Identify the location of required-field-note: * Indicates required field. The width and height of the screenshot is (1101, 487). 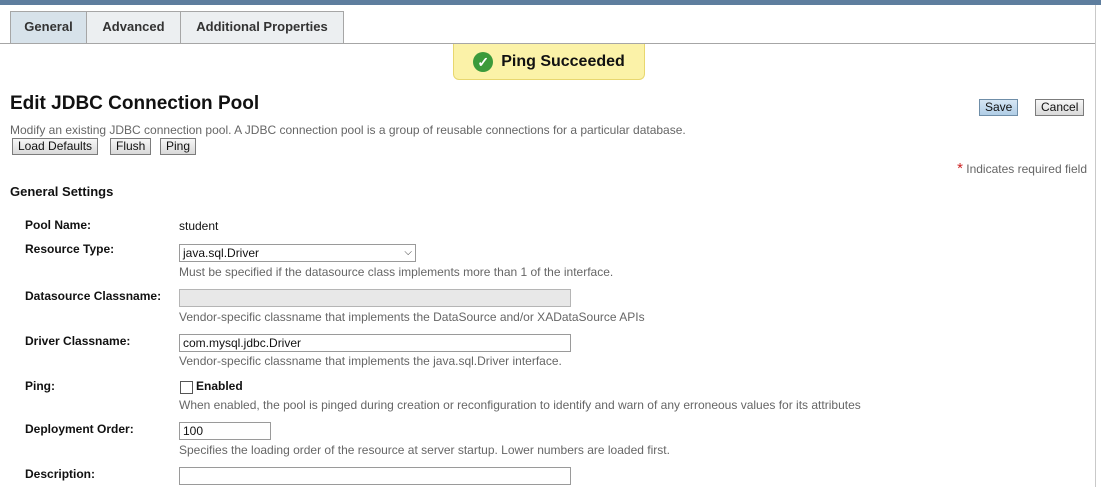
(1022, 168).